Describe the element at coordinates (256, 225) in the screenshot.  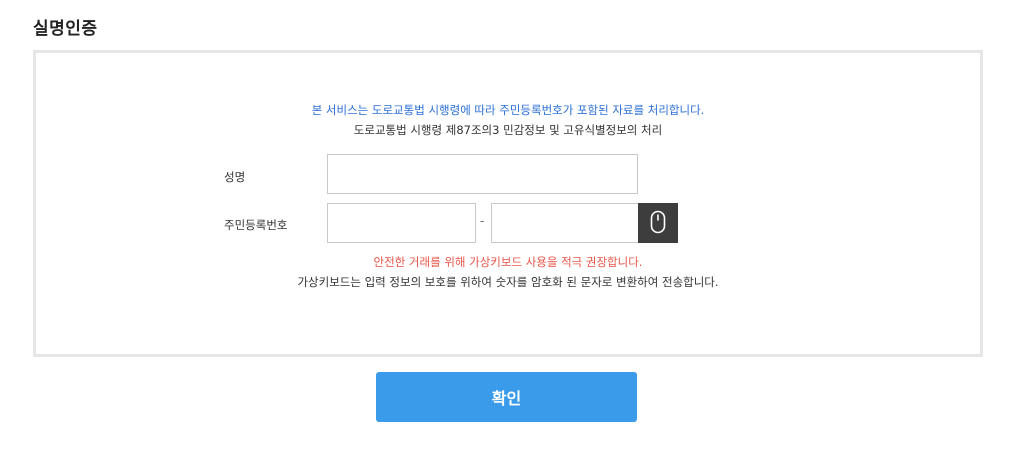
I see `rrn-label: 주민등록번호` at that location.